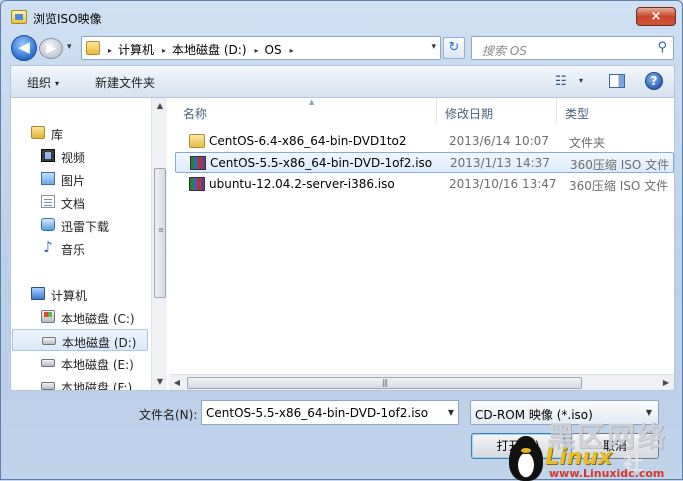 This screenshot has height=481, width=683. Describe the element at coordinates (160, 382) in the screenshot. I see `scroll-down-arrow-icon: ▼` at that location.